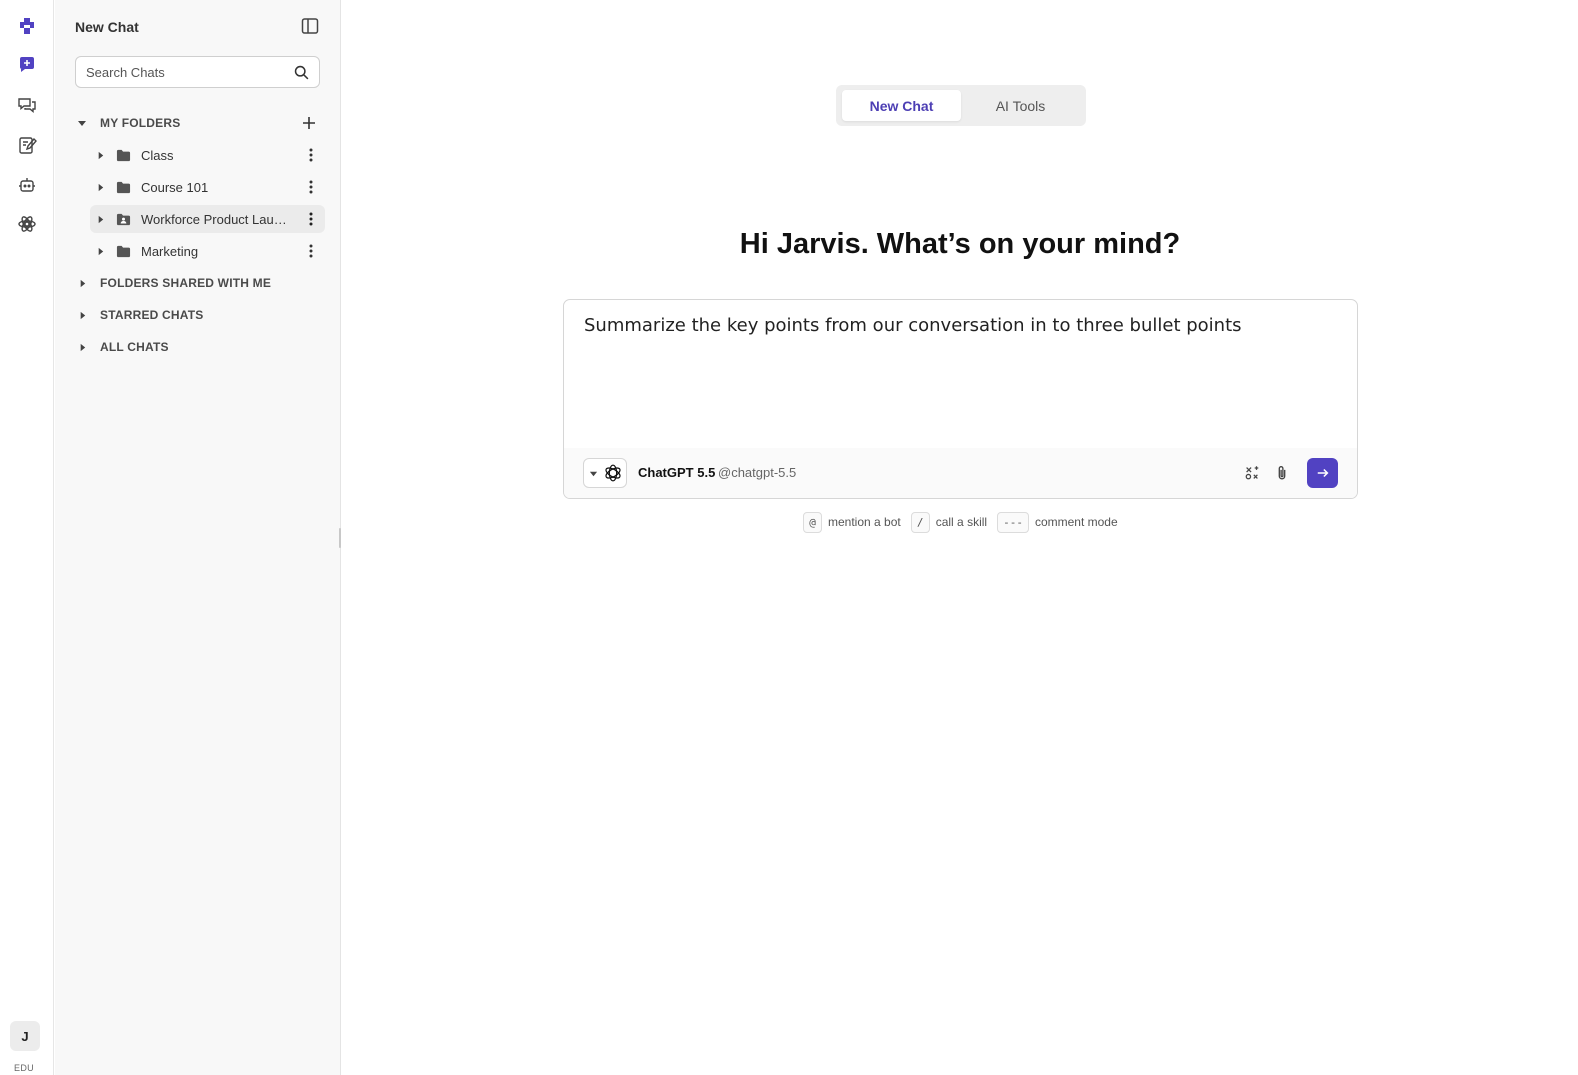  Describe the element at coordinates (27, 537) in the screenshot. I see `icon-rail: J EDU` at that location.